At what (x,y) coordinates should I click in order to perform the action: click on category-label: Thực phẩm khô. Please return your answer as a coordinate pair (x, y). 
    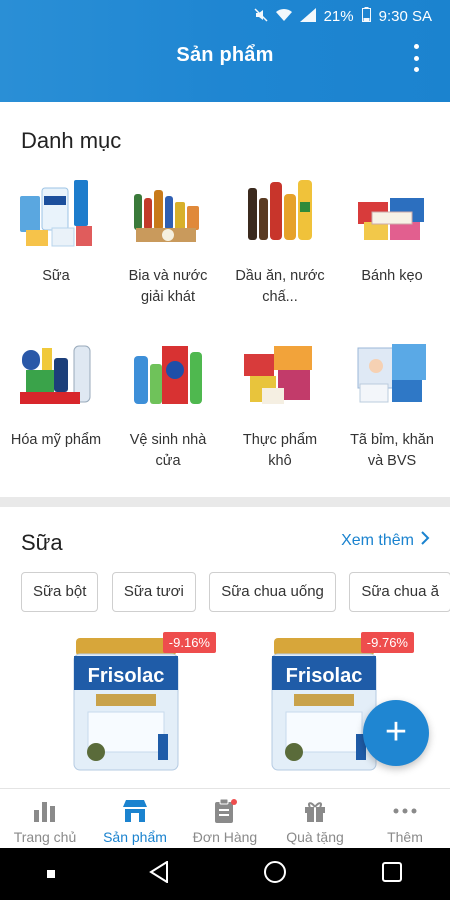
    Looking at the image, I should click on (280, 450).